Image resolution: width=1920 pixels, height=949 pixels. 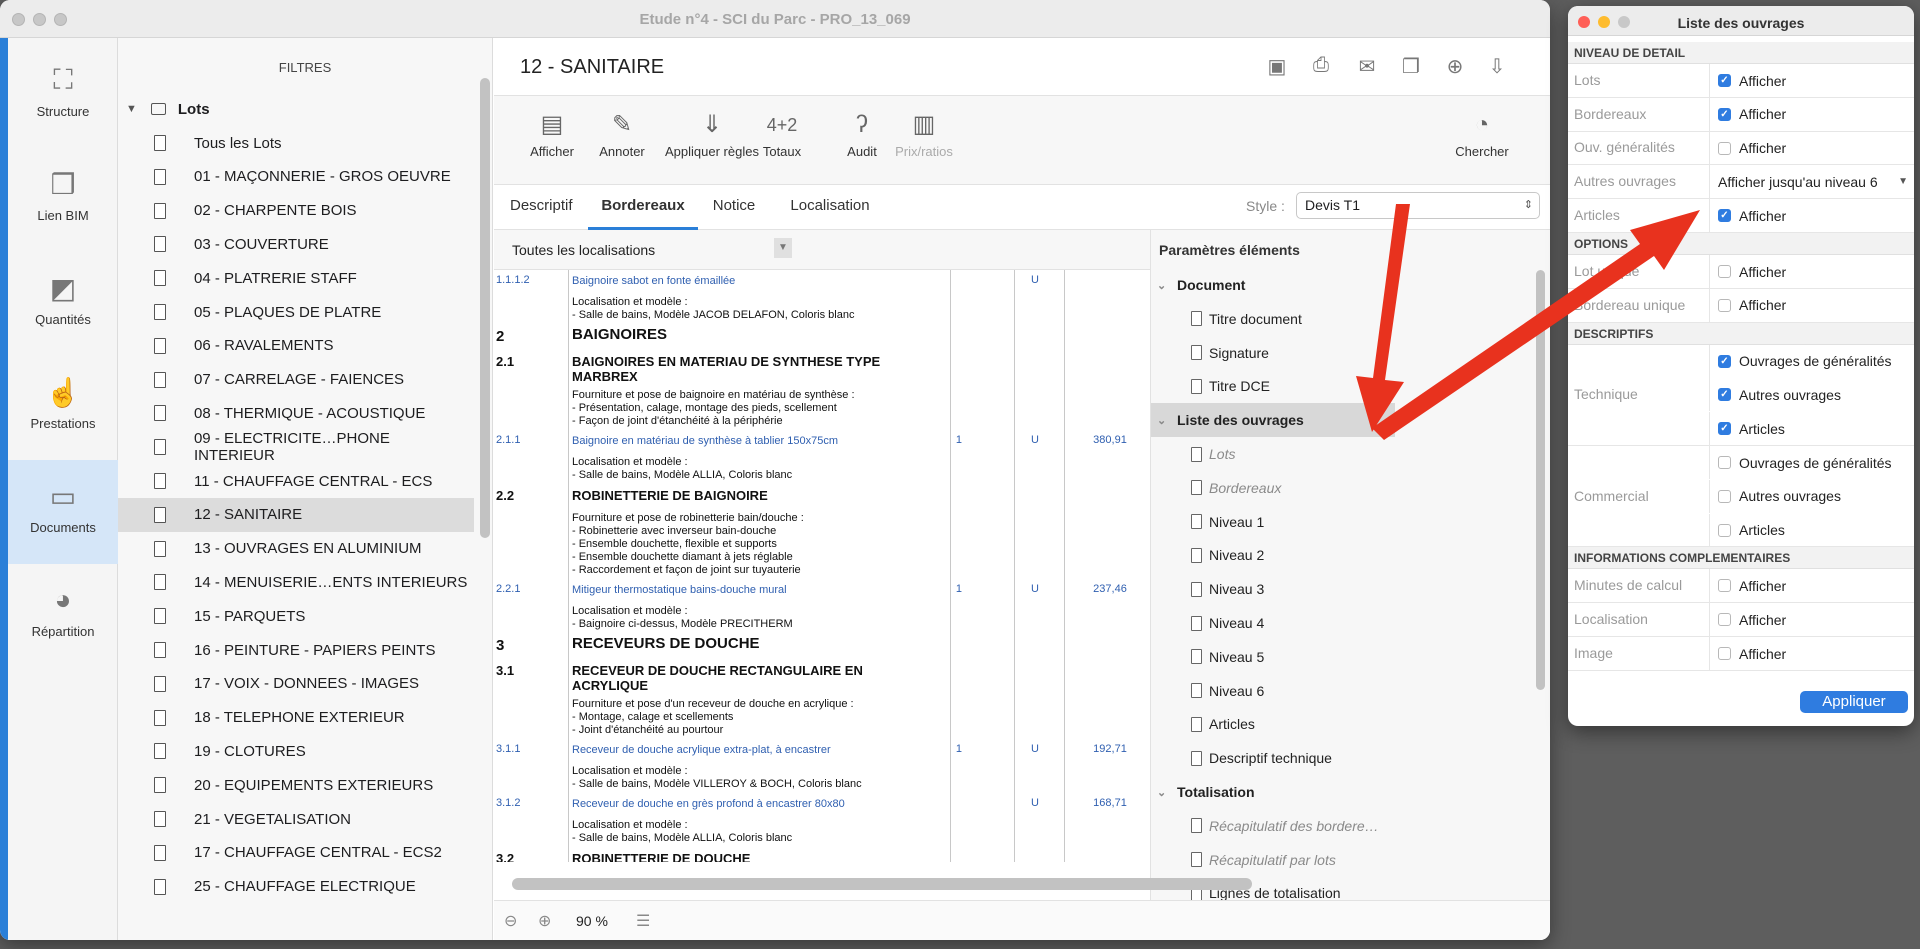 I want to click on filter-item: 02 - CHARPENTE BOIS, so click(x=296, y=211).